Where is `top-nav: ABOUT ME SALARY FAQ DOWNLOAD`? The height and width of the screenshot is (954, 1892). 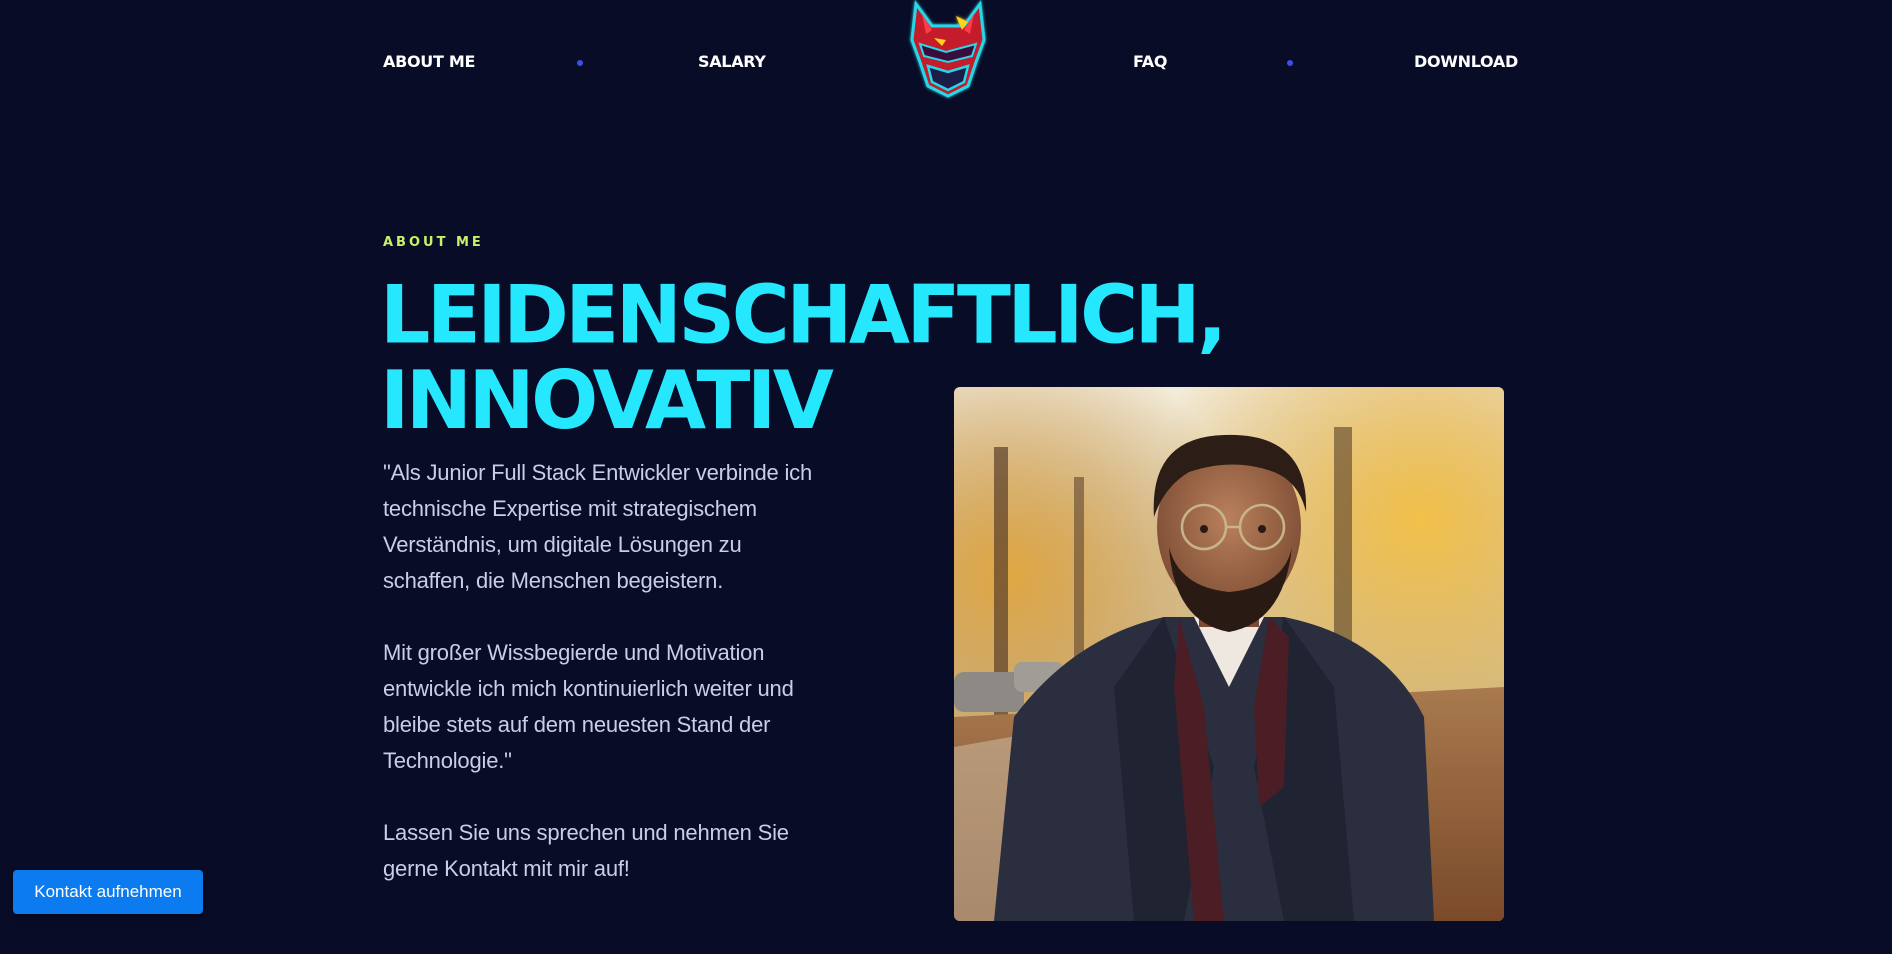 top-nav: ABOUT ME SALARY FAQ DOWNLOAD is located at coordinates (946, 60).